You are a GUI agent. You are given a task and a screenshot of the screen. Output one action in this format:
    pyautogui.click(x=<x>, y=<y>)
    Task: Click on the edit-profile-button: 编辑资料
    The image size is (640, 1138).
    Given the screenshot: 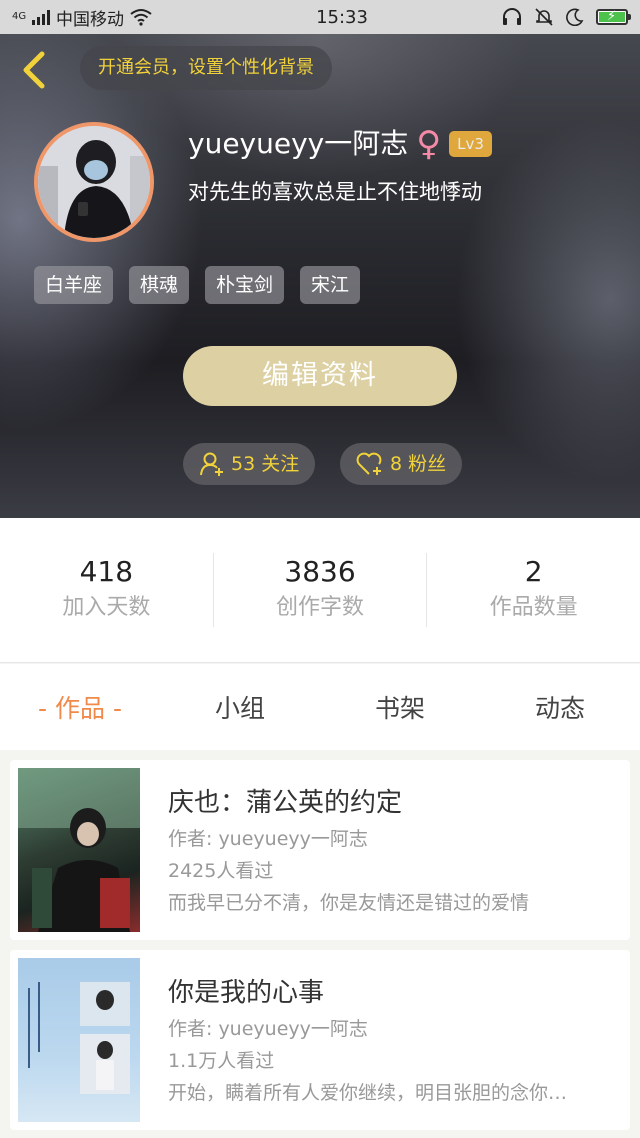 What is the action you would take?
    pyautogui.click(x=320, y=376)
    